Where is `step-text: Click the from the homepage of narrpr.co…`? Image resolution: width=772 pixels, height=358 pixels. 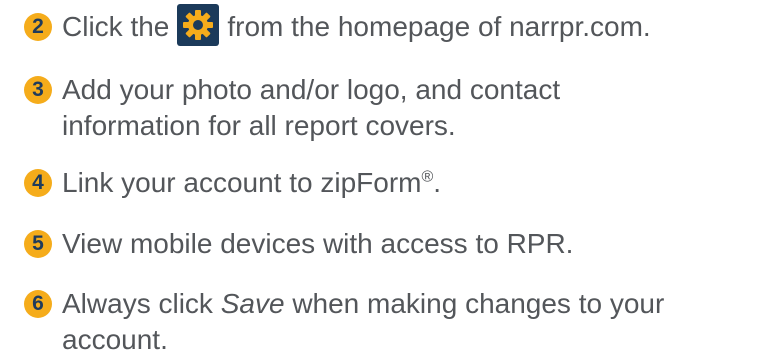
step-text: Click the from the homepage of narrpr.co… is located at coordinates (356, 24).